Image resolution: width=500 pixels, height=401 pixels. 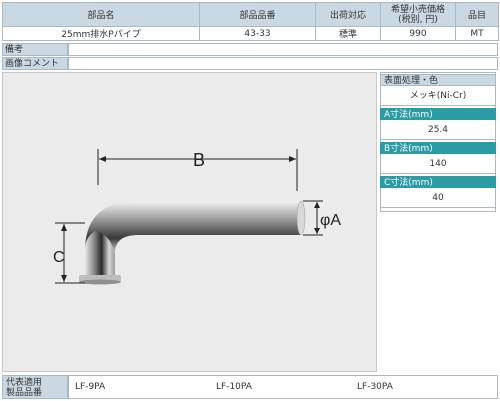 I want to click on applicable-label-line2: 製品品番, so click(x=24, y=393).